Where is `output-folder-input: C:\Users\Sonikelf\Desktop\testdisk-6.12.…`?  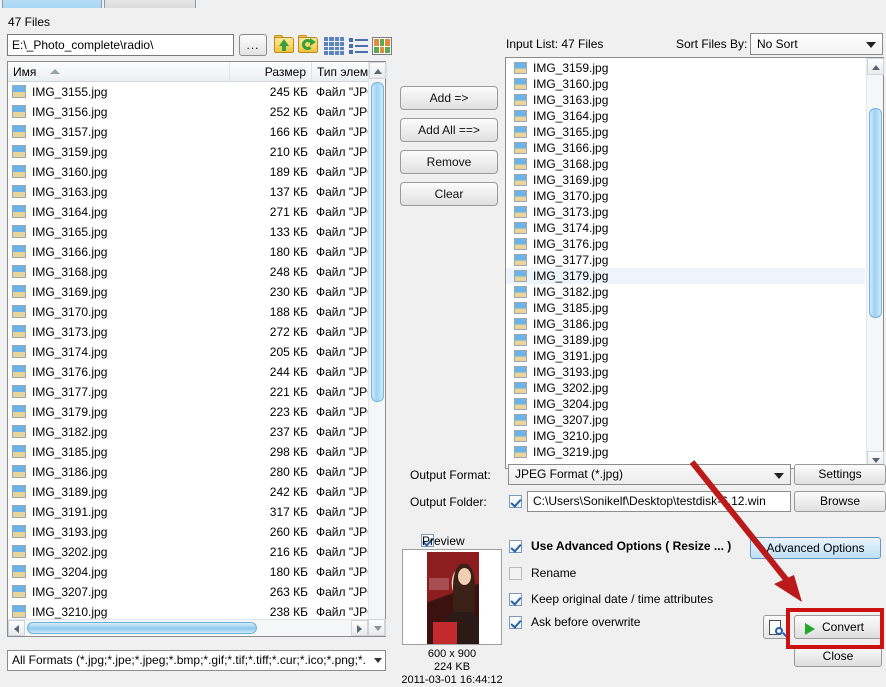
output-folder-input: C:\Users\Sonikelf\Desktop\testdisk-6.12.… is located at coordinates (659, 501).